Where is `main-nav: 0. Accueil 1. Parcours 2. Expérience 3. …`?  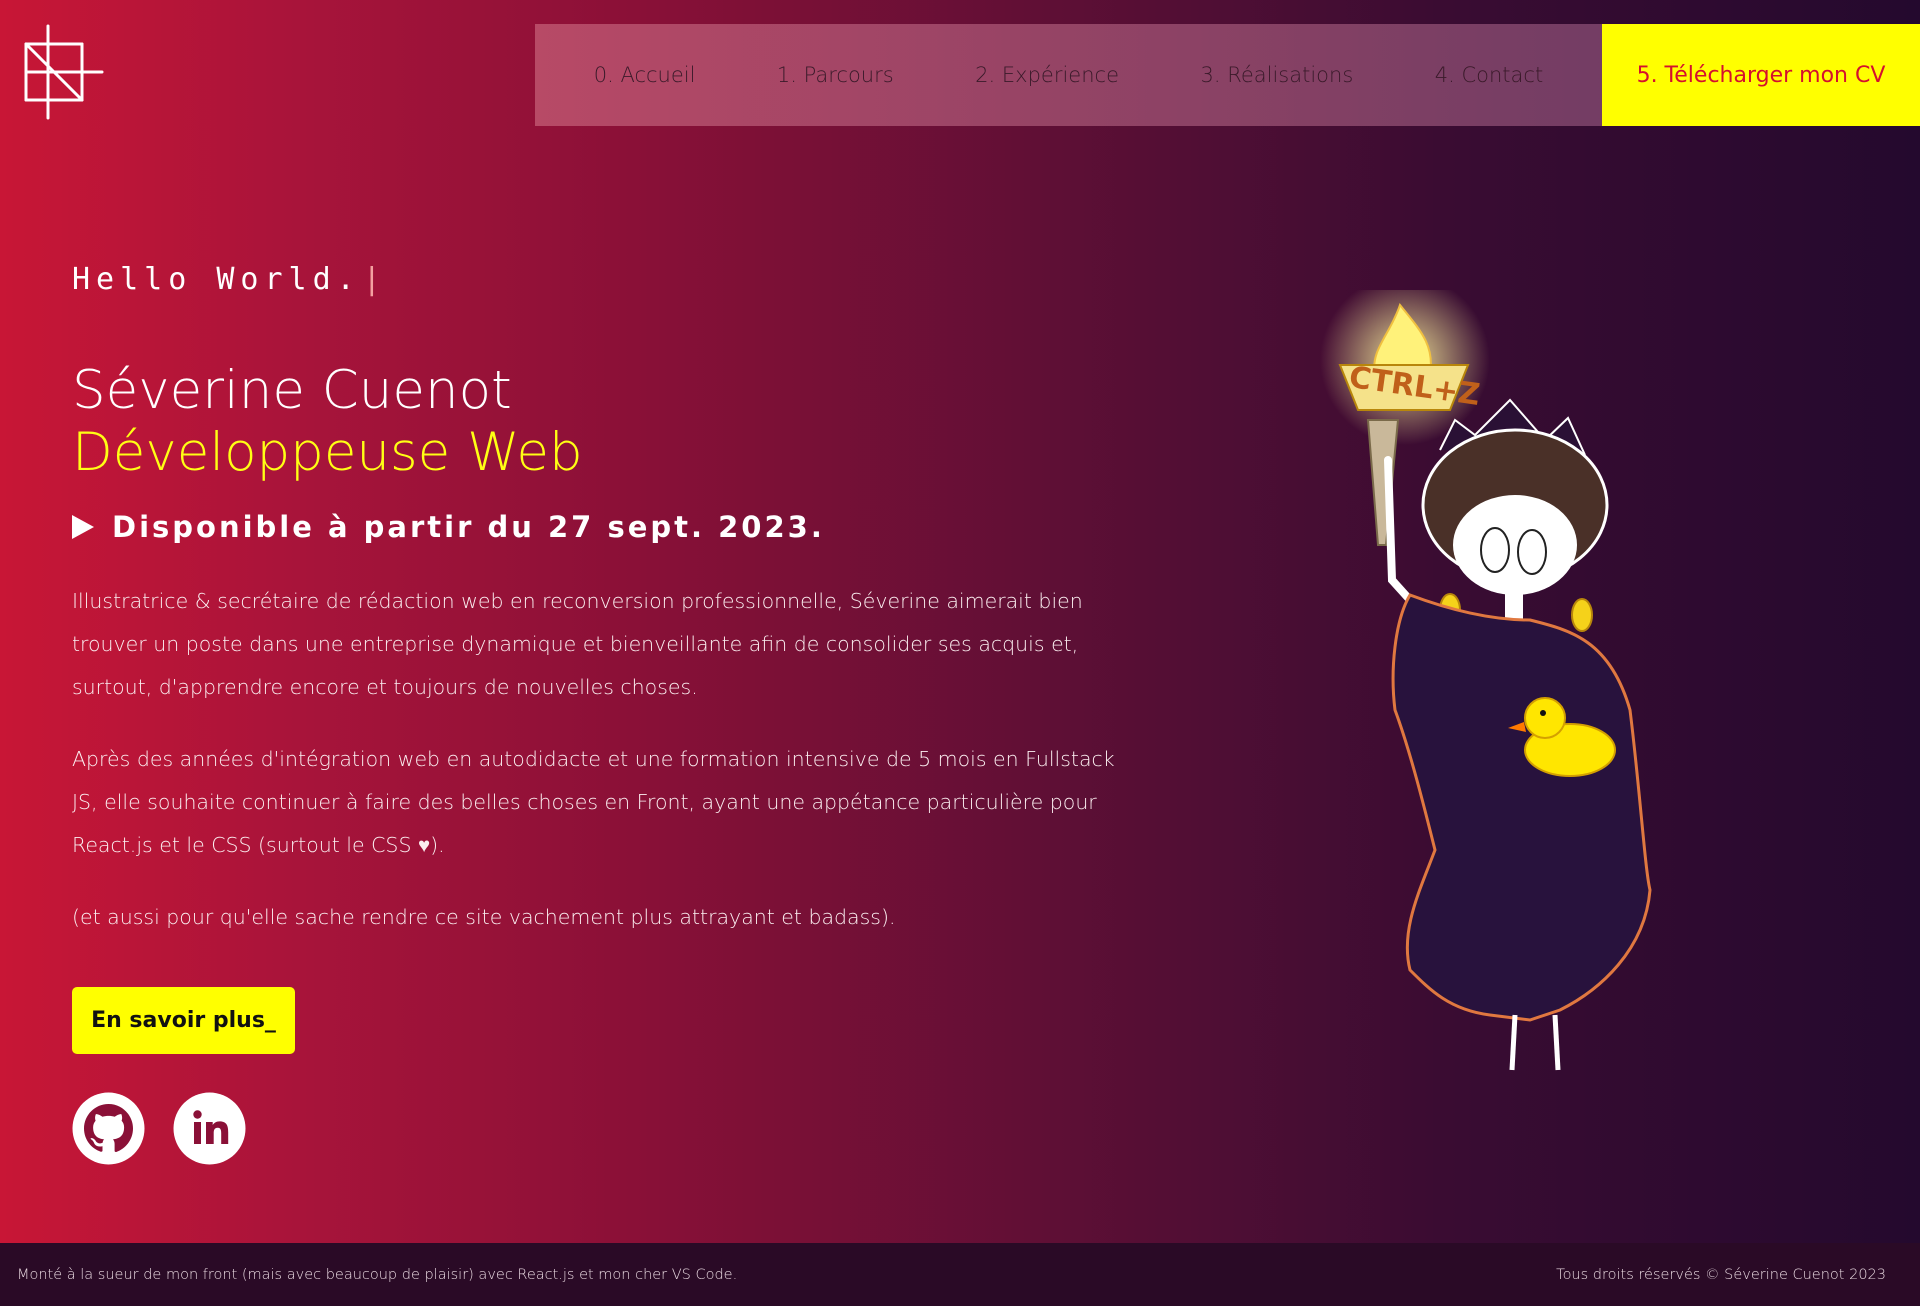
main-nav: 0. Accueil 1. Parcours 2. Expérience 3. … is located at coordinates (1227, 75).